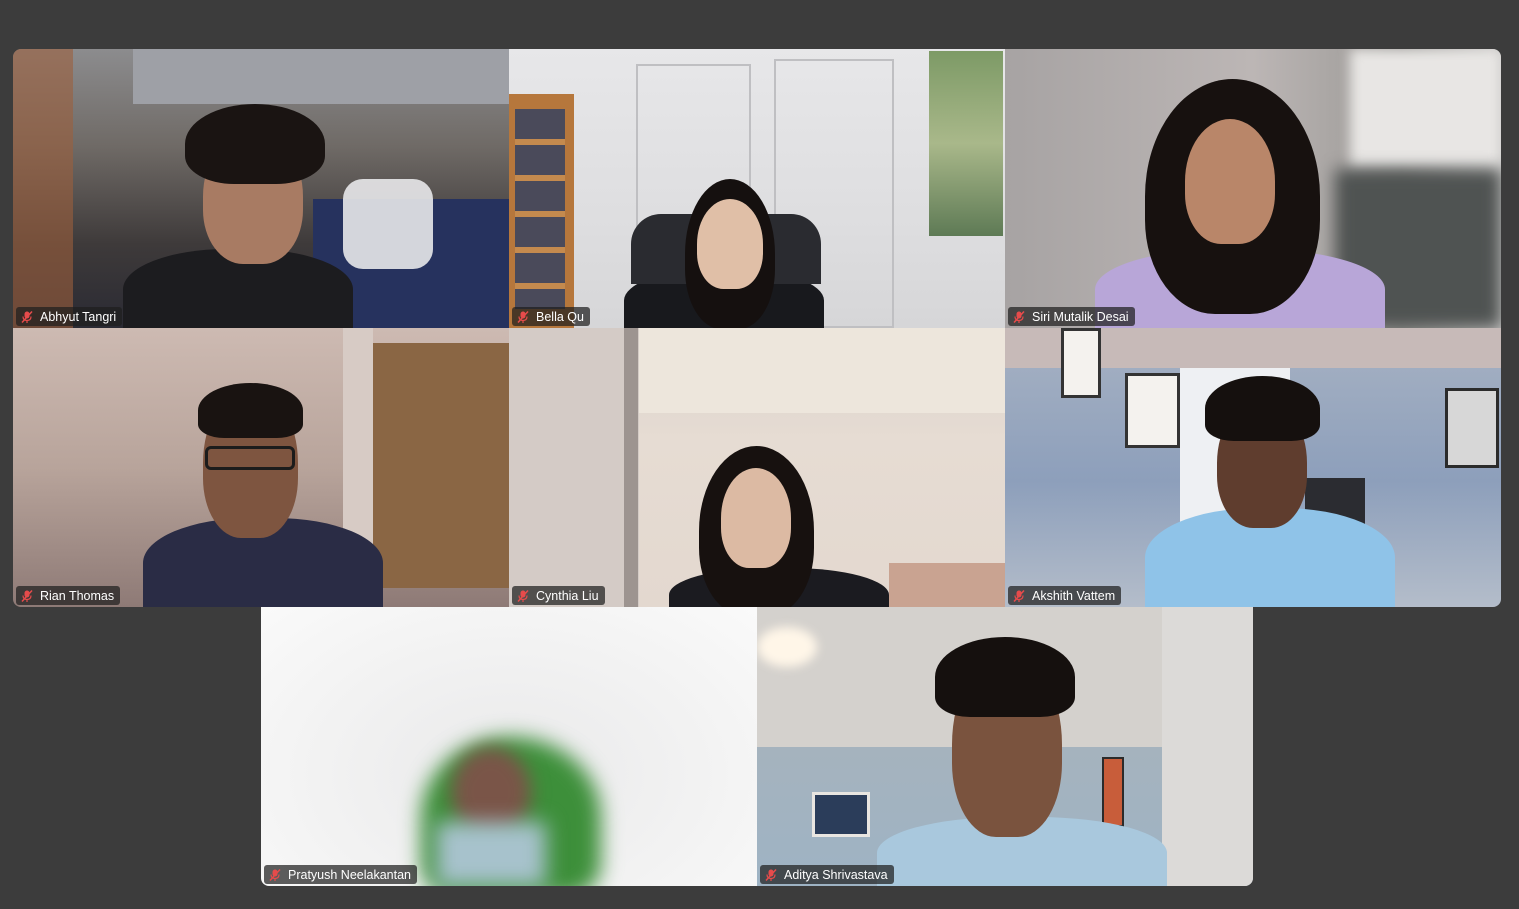  Describe the element at coordinates (947, 585) in the screenshot. I see `bed` at that location.